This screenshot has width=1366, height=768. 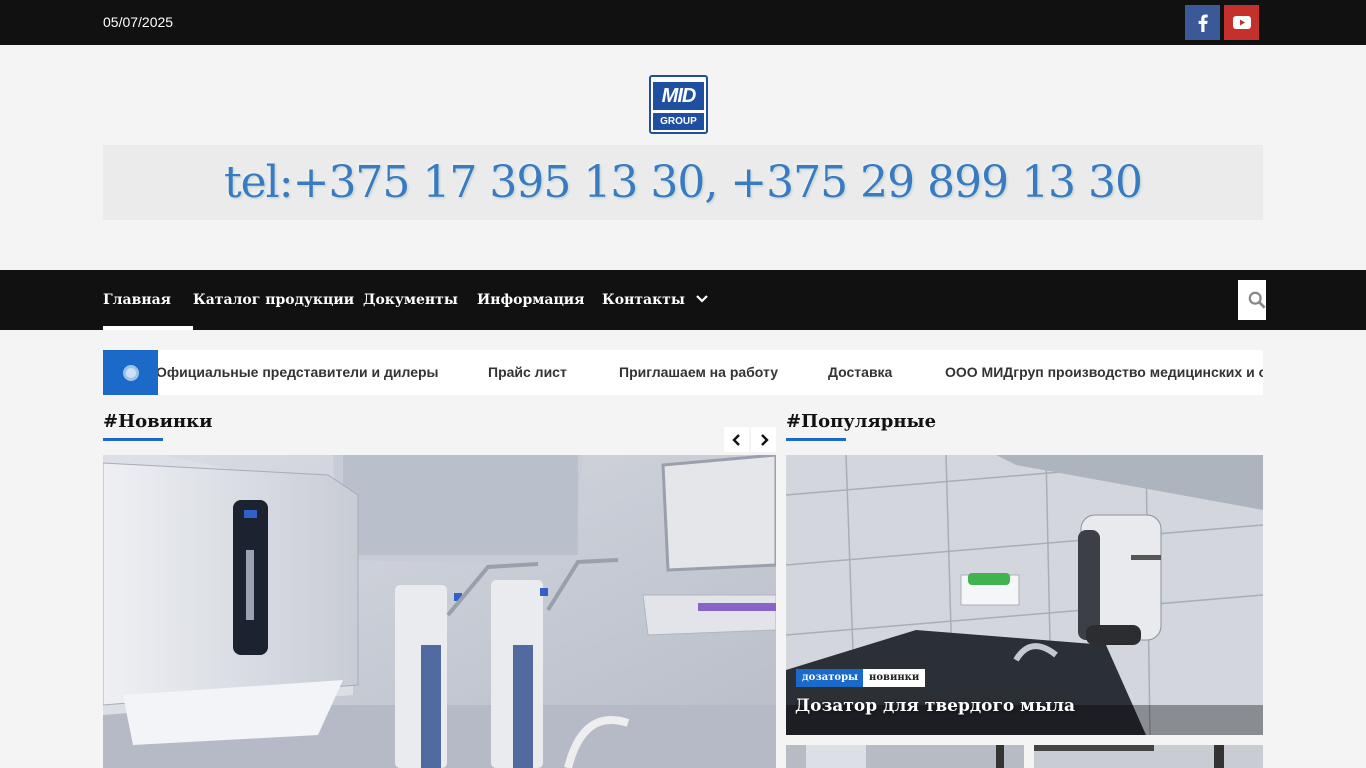 What do you see at coordinates (860, 372) in the screenshot?
I see `ticker-item: Доставка` at bounding box center [860, 372].